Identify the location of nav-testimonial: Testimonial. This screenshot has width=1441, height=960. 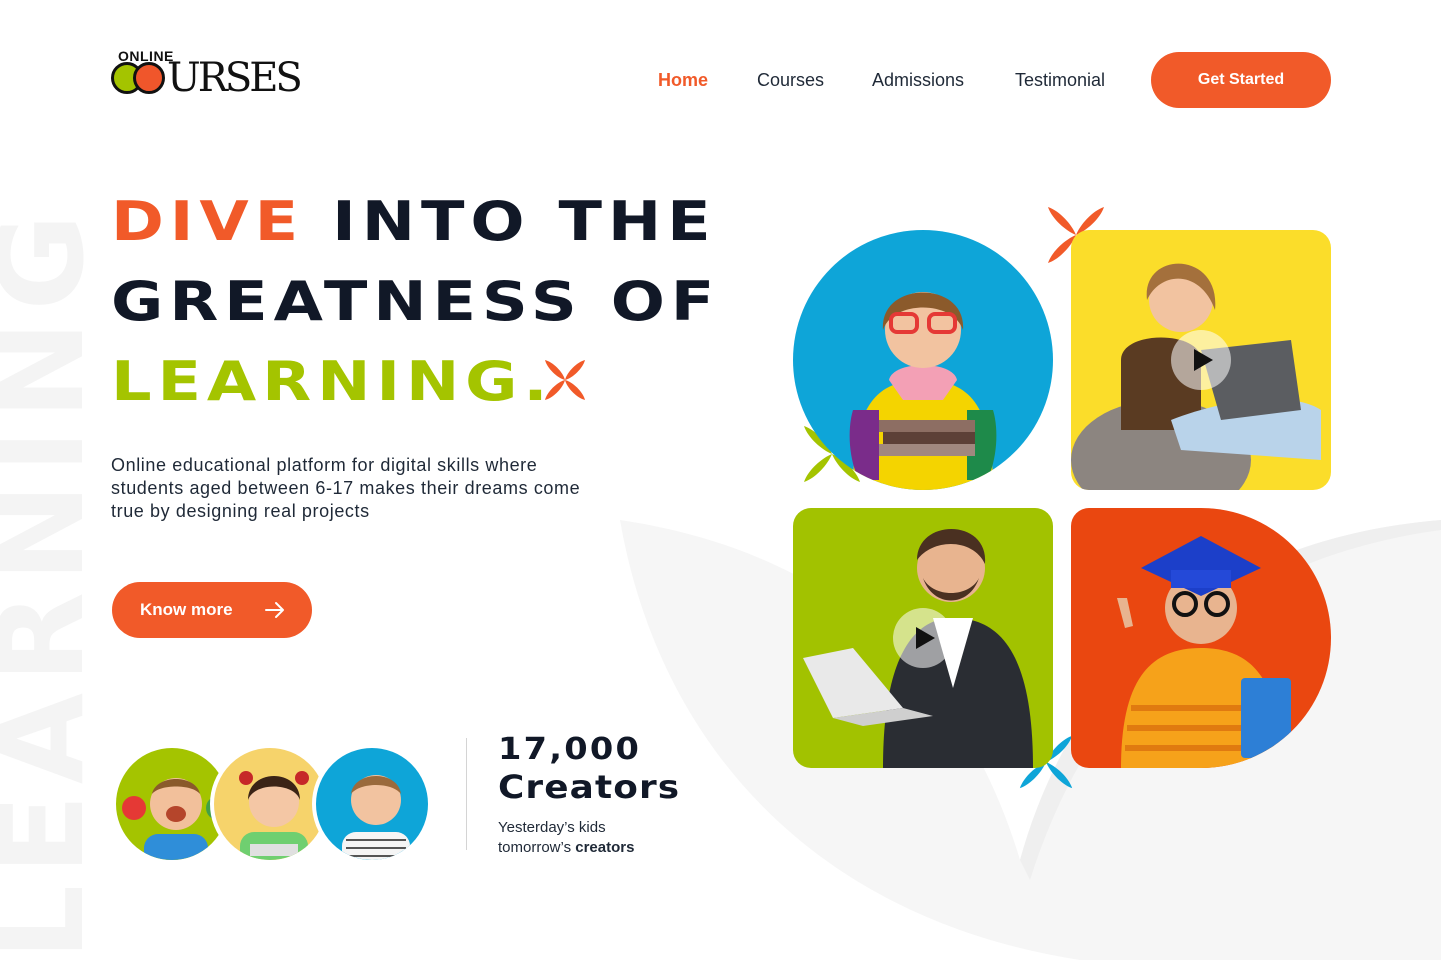
(1060, 80).